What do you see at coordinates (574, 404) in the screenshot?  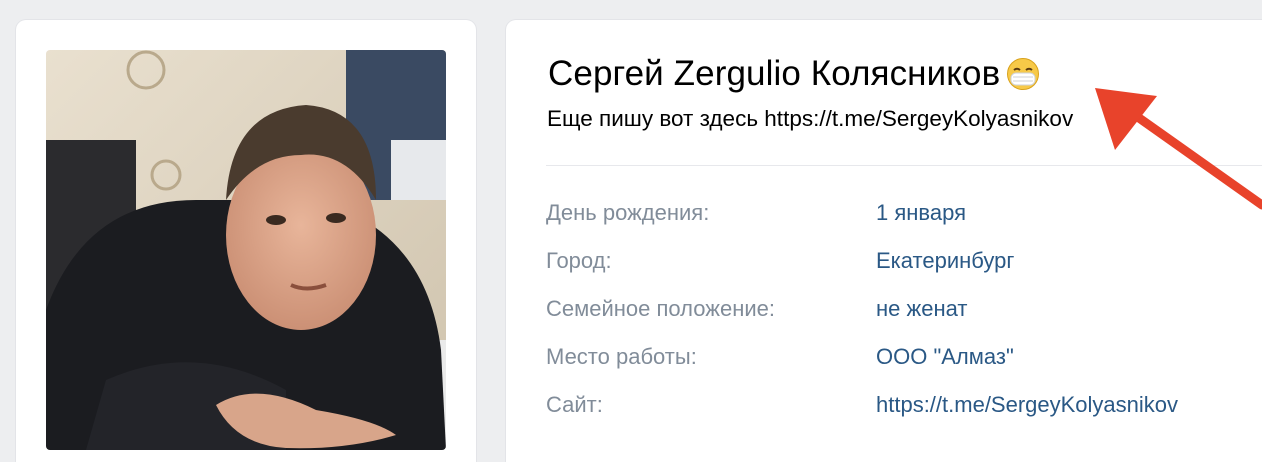 I see `site-label: Сайт:` at bounding box center [574, 404].